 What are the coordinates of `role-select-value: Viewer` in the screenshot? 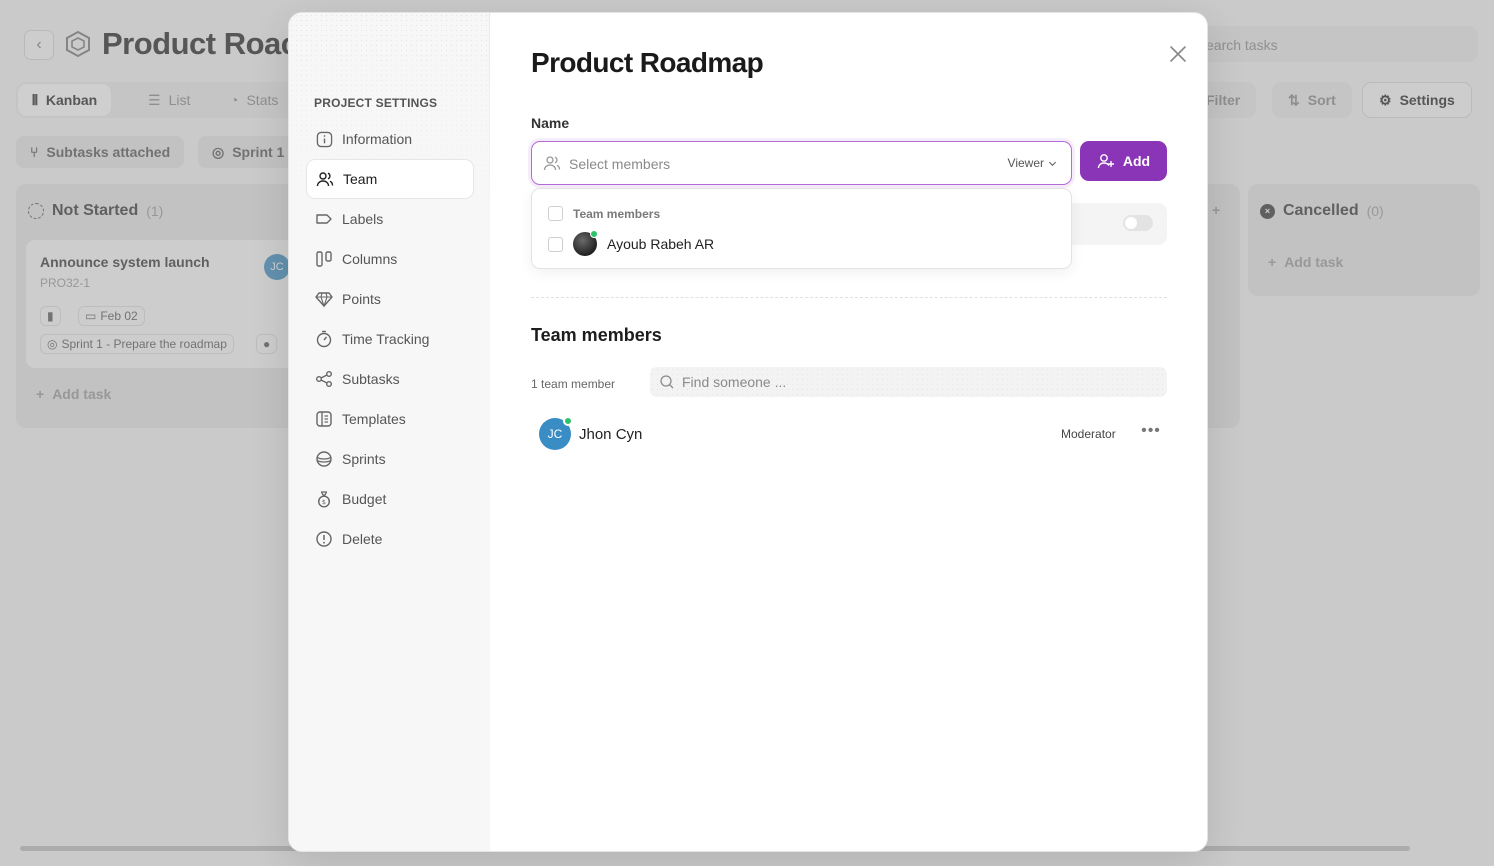 It's located at (1025, 163).